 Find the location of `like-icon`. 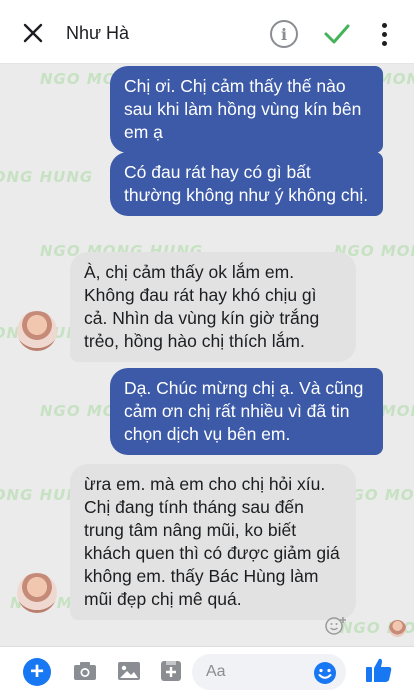

like-icon is located at coordinates (379, 670).